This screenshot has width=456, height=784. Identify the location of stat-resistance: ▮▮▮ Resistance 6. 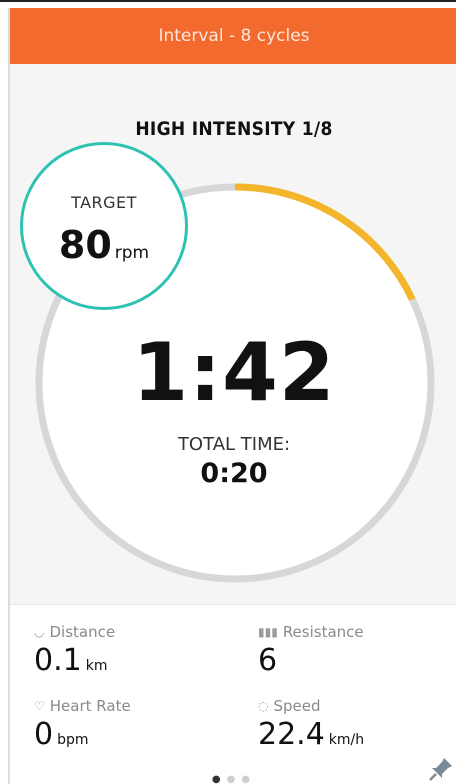
(353, 650).